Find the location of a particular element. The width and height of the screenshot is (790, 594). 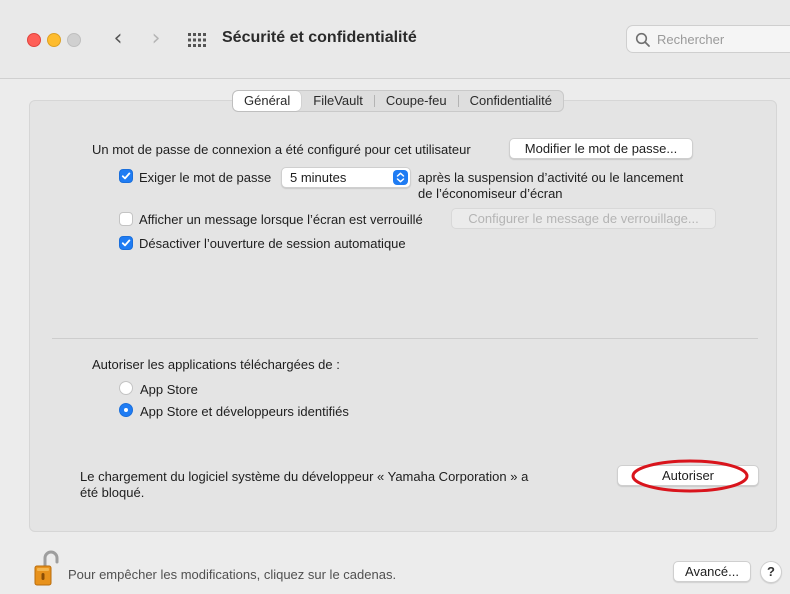

close-window-button is located at coordinates (34, 40).